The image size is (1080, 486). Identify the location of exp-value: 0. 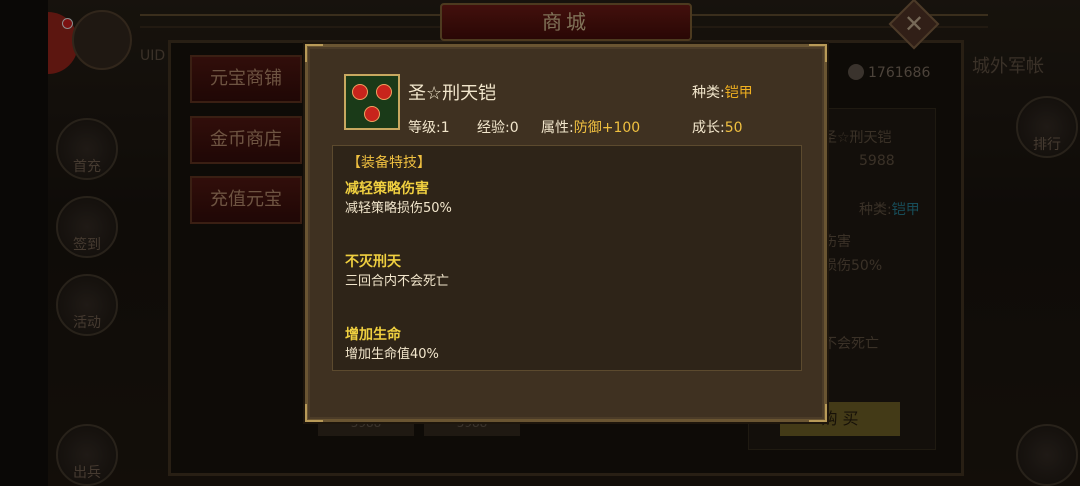
(514, 128).